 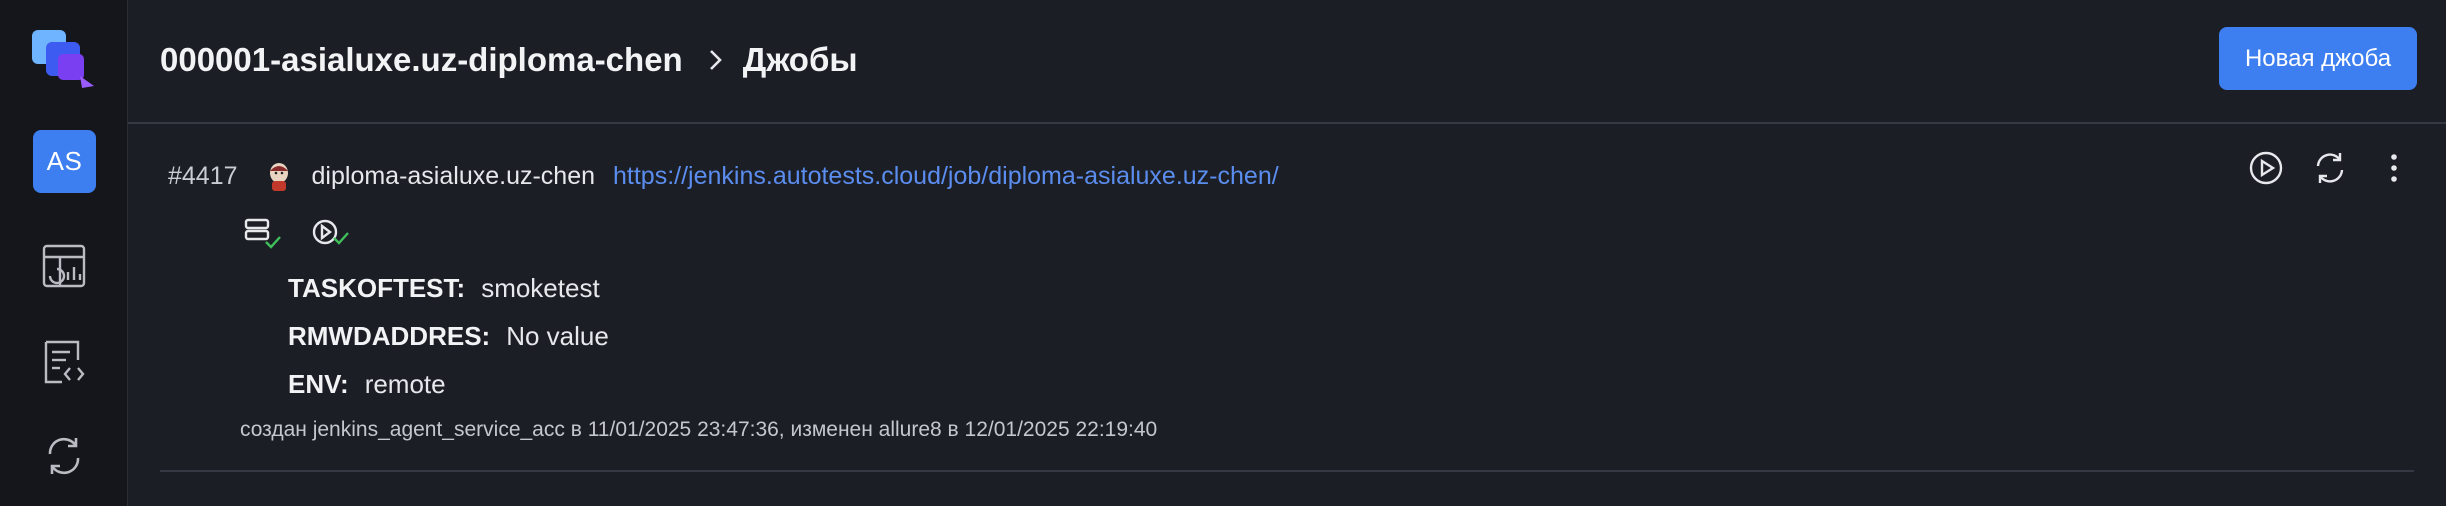 I want to click on job-number: #4417, so click(x=203, y=175).